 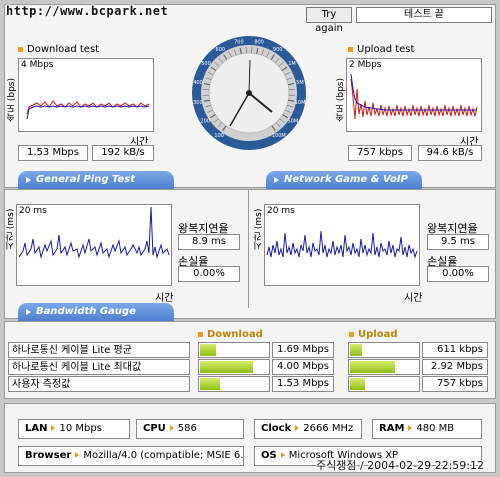 I want to click on ping-x-label: 시간, so click(x=164, y=298).